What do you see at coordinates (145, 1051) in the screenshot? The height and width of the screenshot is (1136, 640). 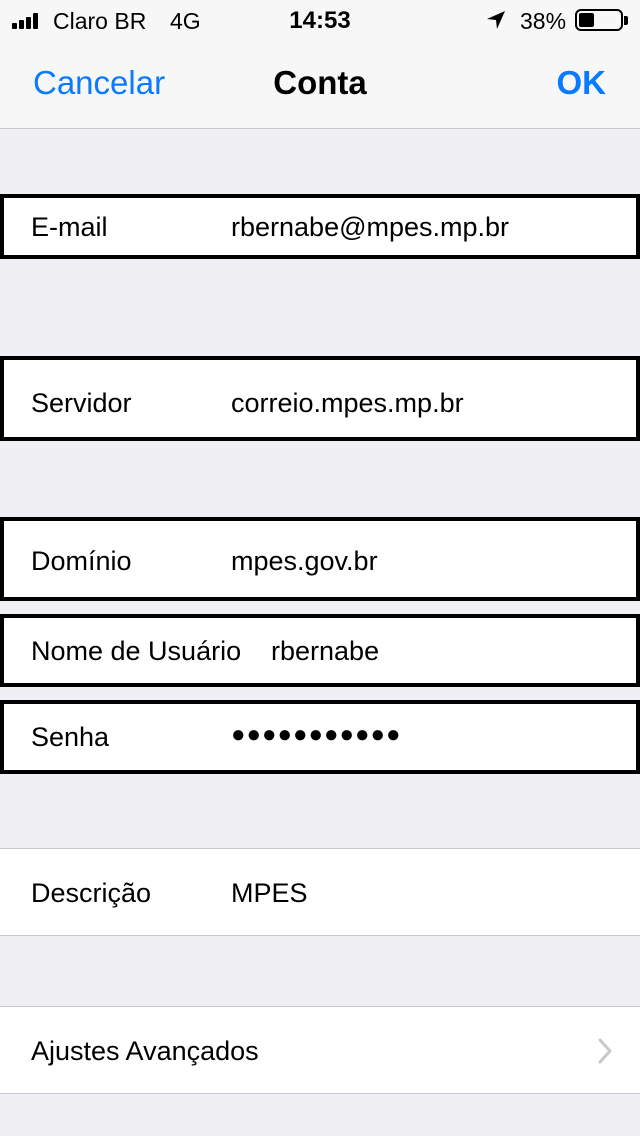 I see `advanced-settings-label: Ajustes Avançados` at bounding box center [145, 1051].